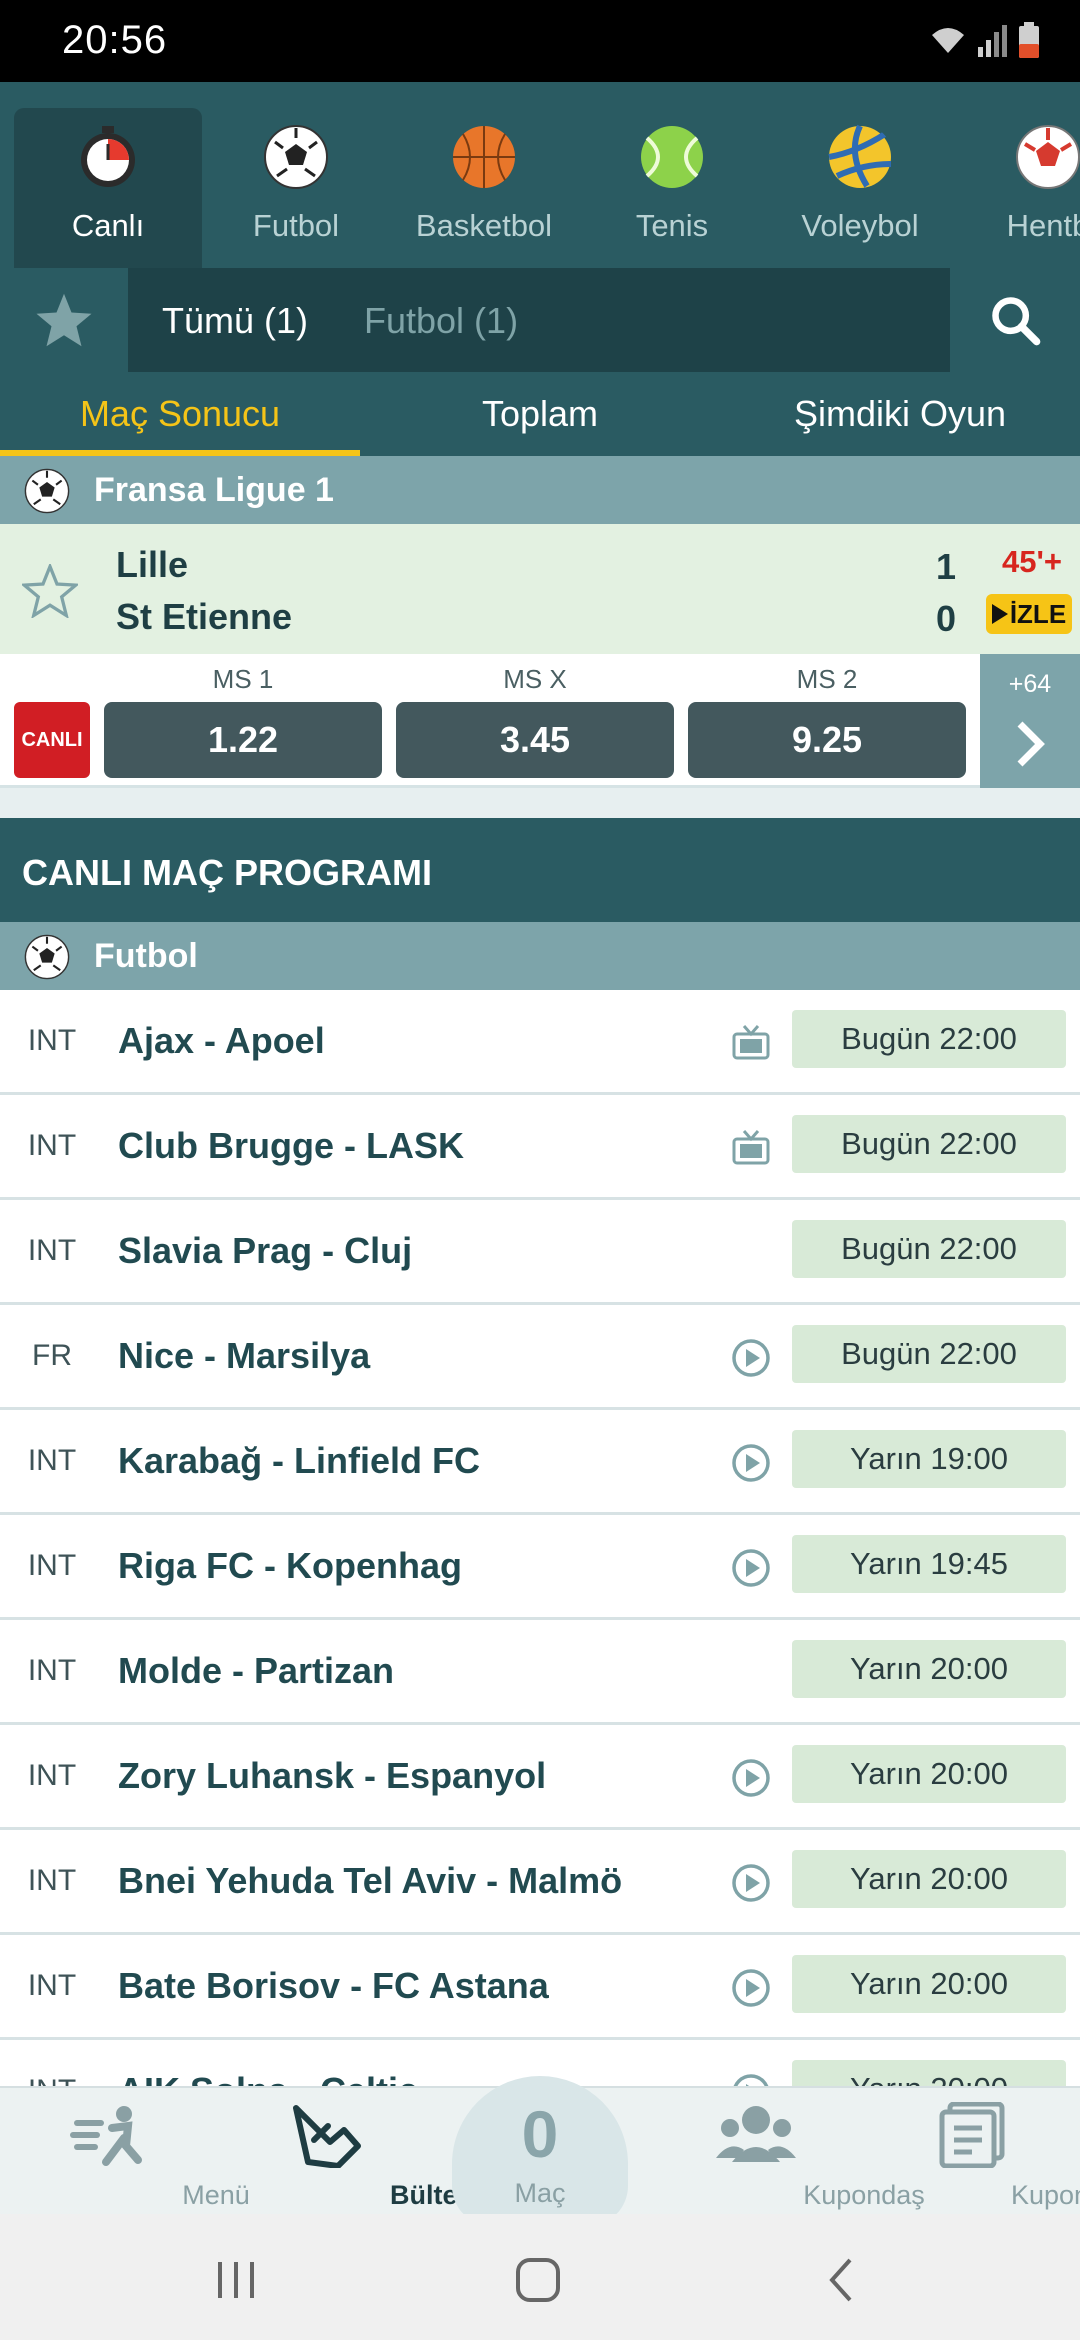 The height and width of the screenshot is (2340, 1080). What do you see at coordinates (929, 1564) in the screenshot?
I see `match-time: Yarın 19:45` at bounding box center [929, 1564].